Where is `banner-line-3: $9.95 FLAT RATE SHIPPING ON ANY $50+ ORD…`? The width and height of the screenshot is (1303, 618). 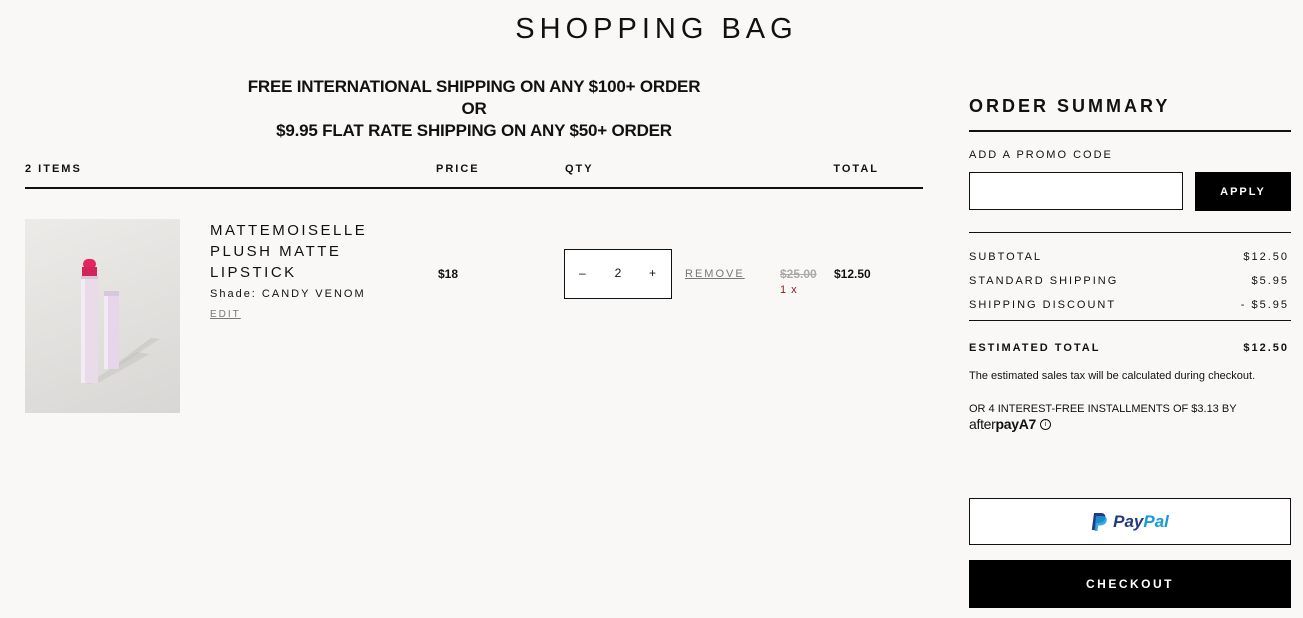 banner-line-3: $9.95 FLAT RATE SHIPPING ON ANY $50+ ORD… is located at coordinates (474, 130).